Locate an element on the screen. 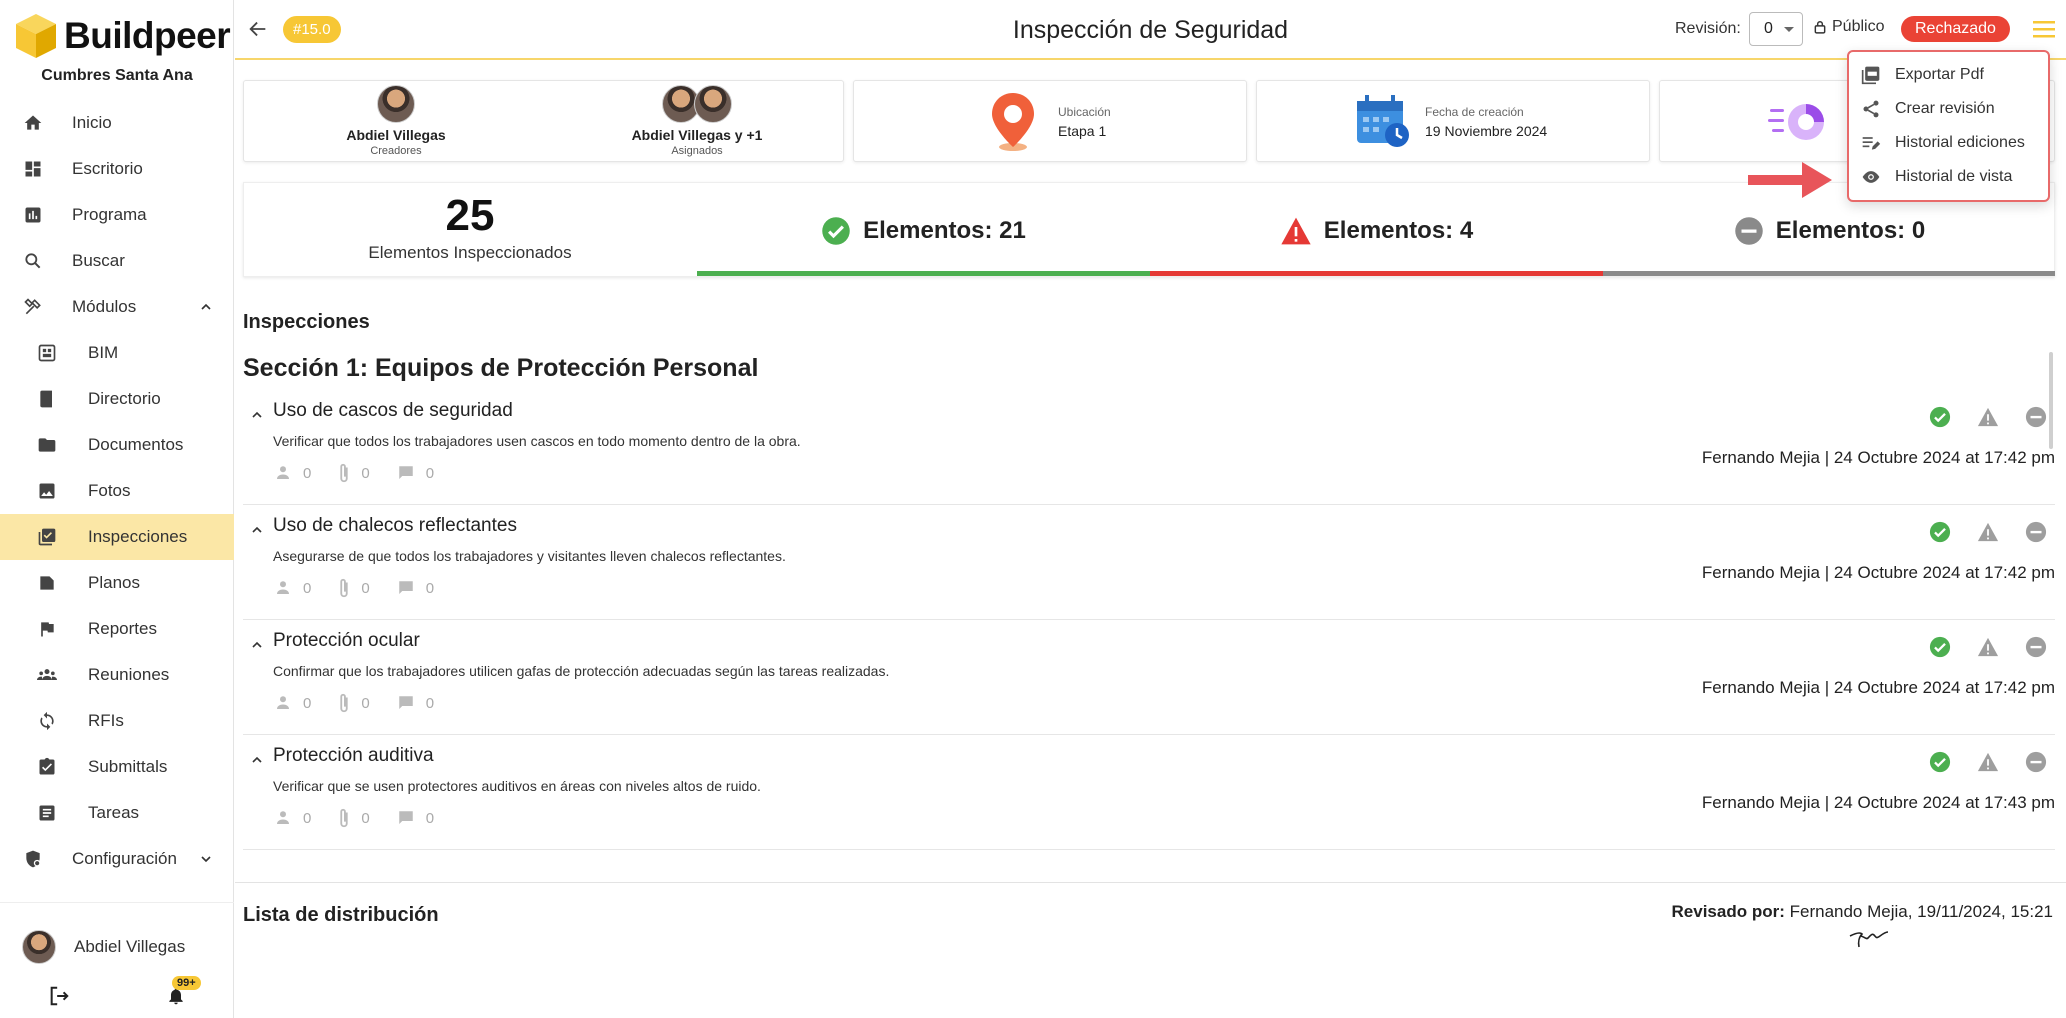  sidebar-item-label: Reportes is located at coordinates (122, 628).